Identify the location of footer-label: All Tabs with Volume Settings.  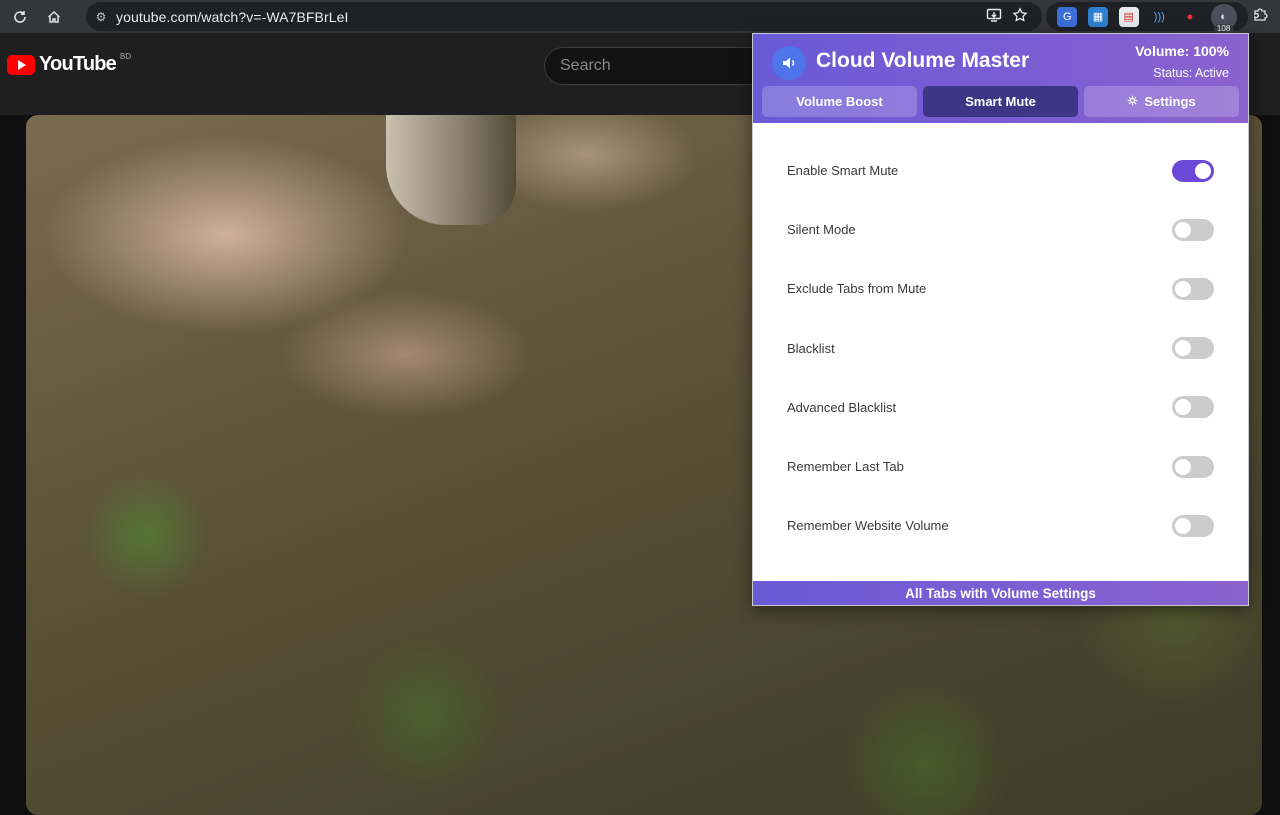
(1000, 593).